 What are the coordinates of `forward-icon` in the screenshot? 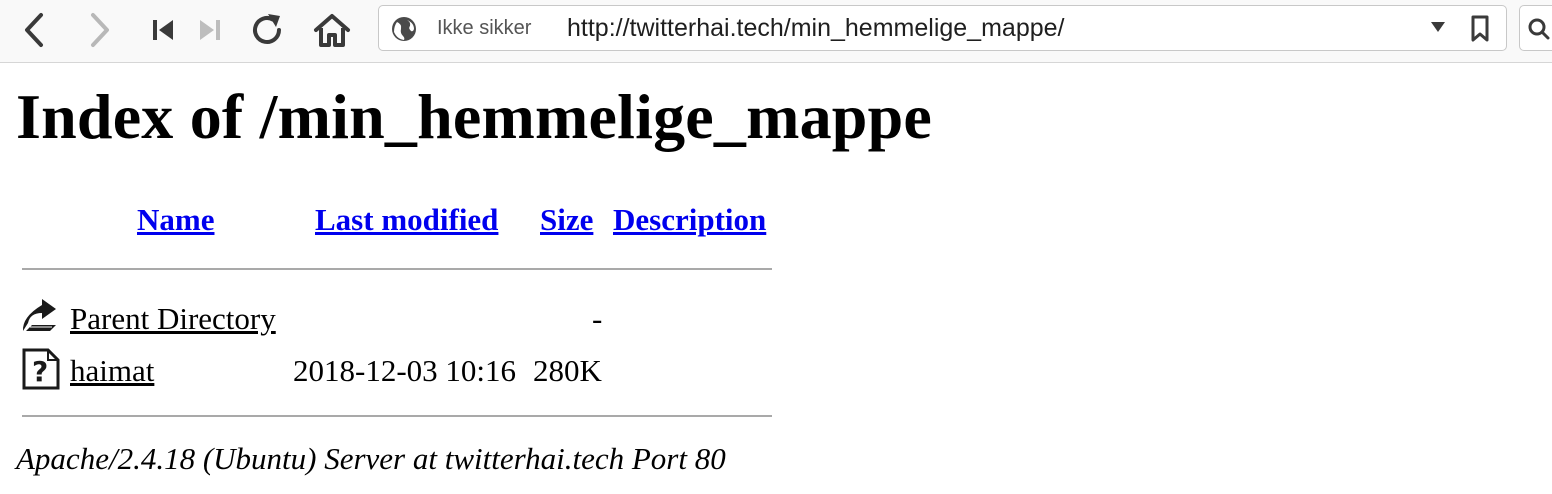 It's located at (100, 30).